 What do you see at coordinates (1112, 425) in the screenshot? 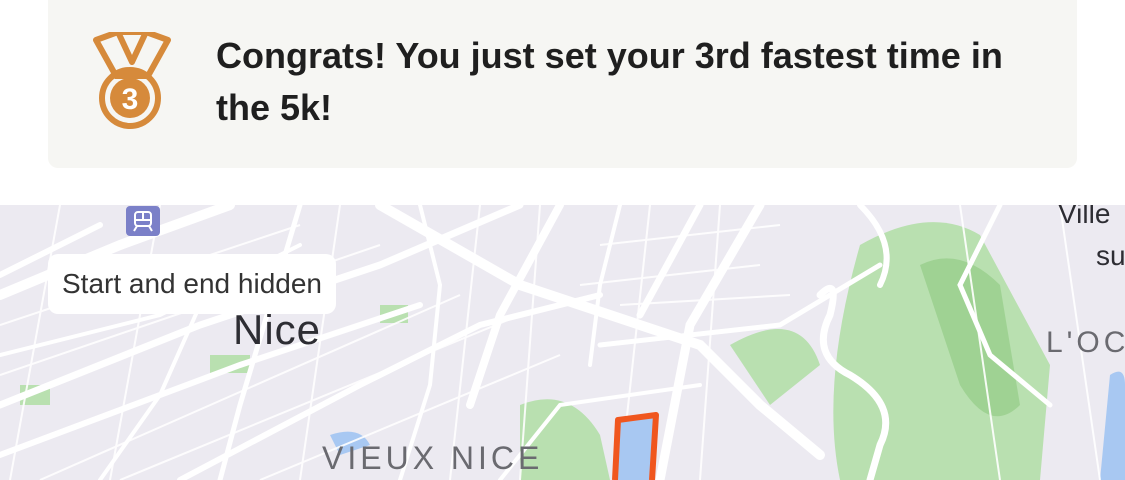
I see `sea-water` at bounding box center [1112, 425].